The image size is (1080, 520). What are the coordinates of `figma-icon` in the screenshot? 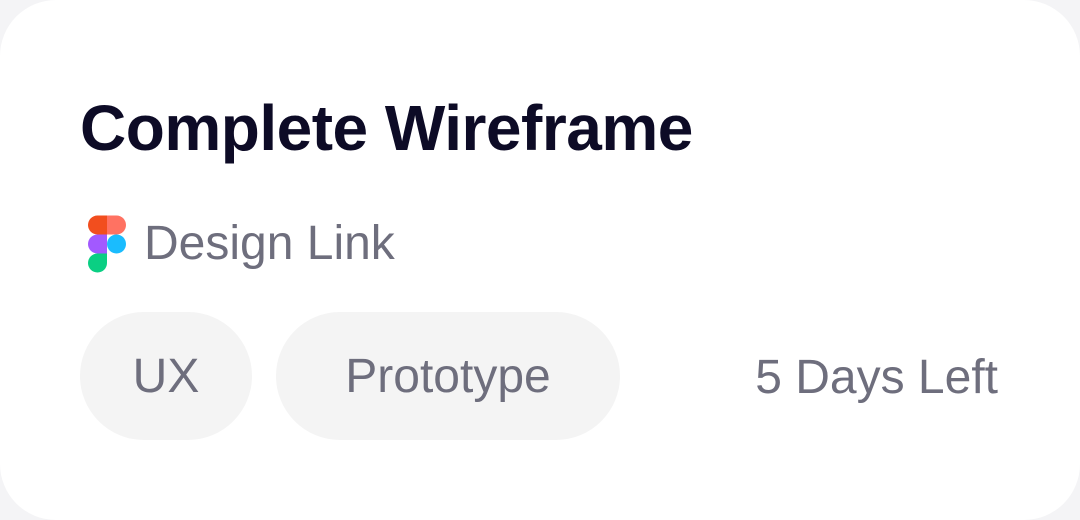 It's located at (107, 244).